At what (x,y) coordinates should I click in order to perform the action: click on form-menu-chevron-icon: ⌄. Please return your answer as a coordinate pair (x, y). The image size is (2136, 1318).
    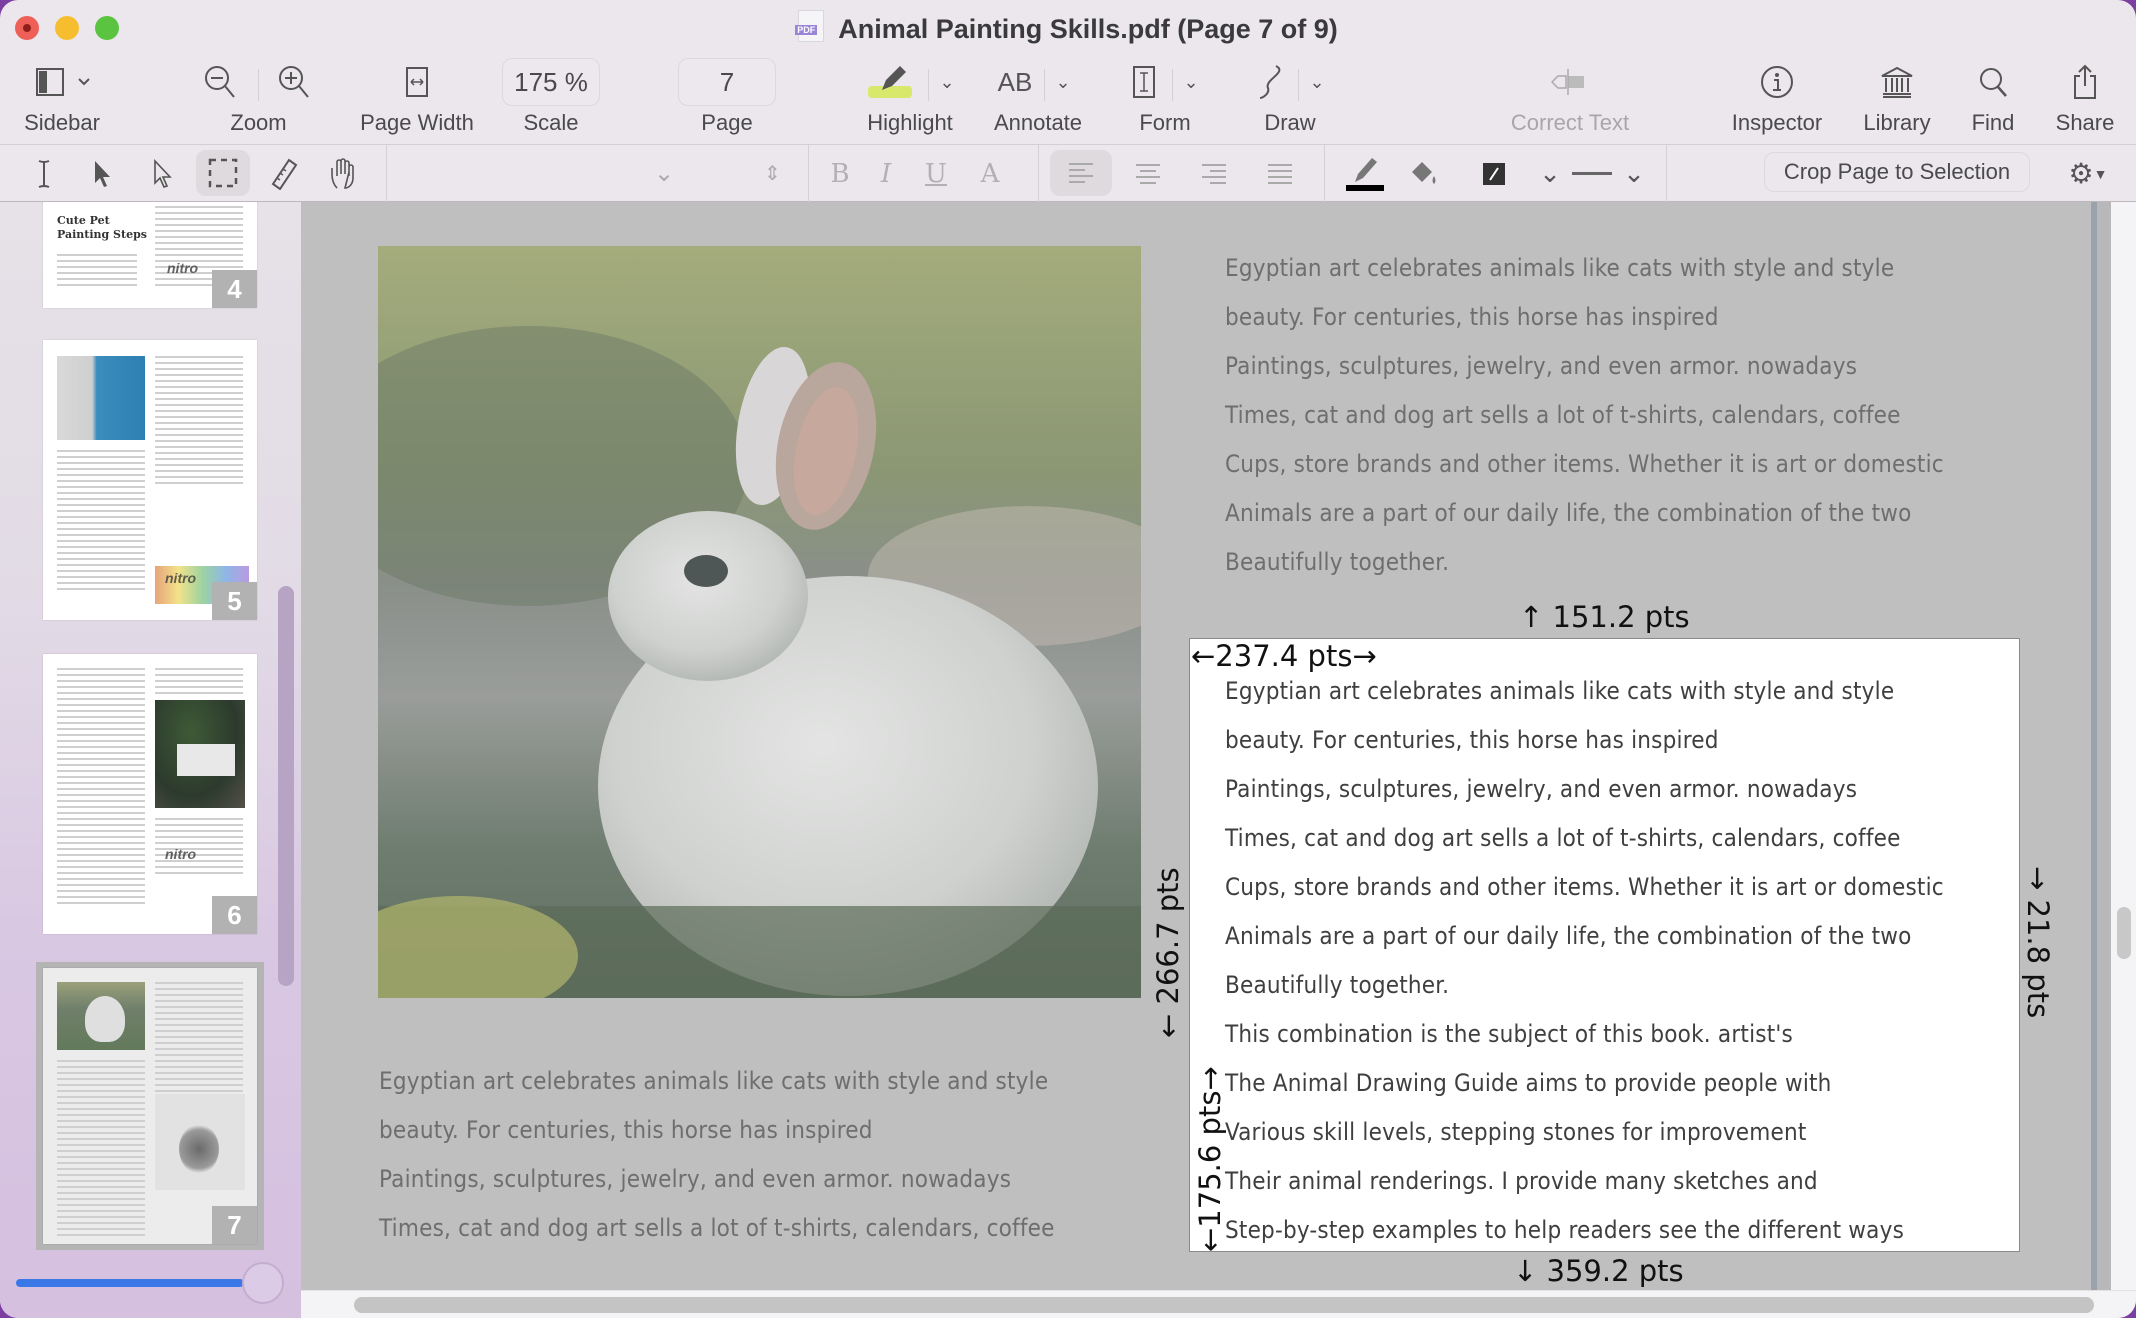
    Looking at the image, I should click on (1191, 82).